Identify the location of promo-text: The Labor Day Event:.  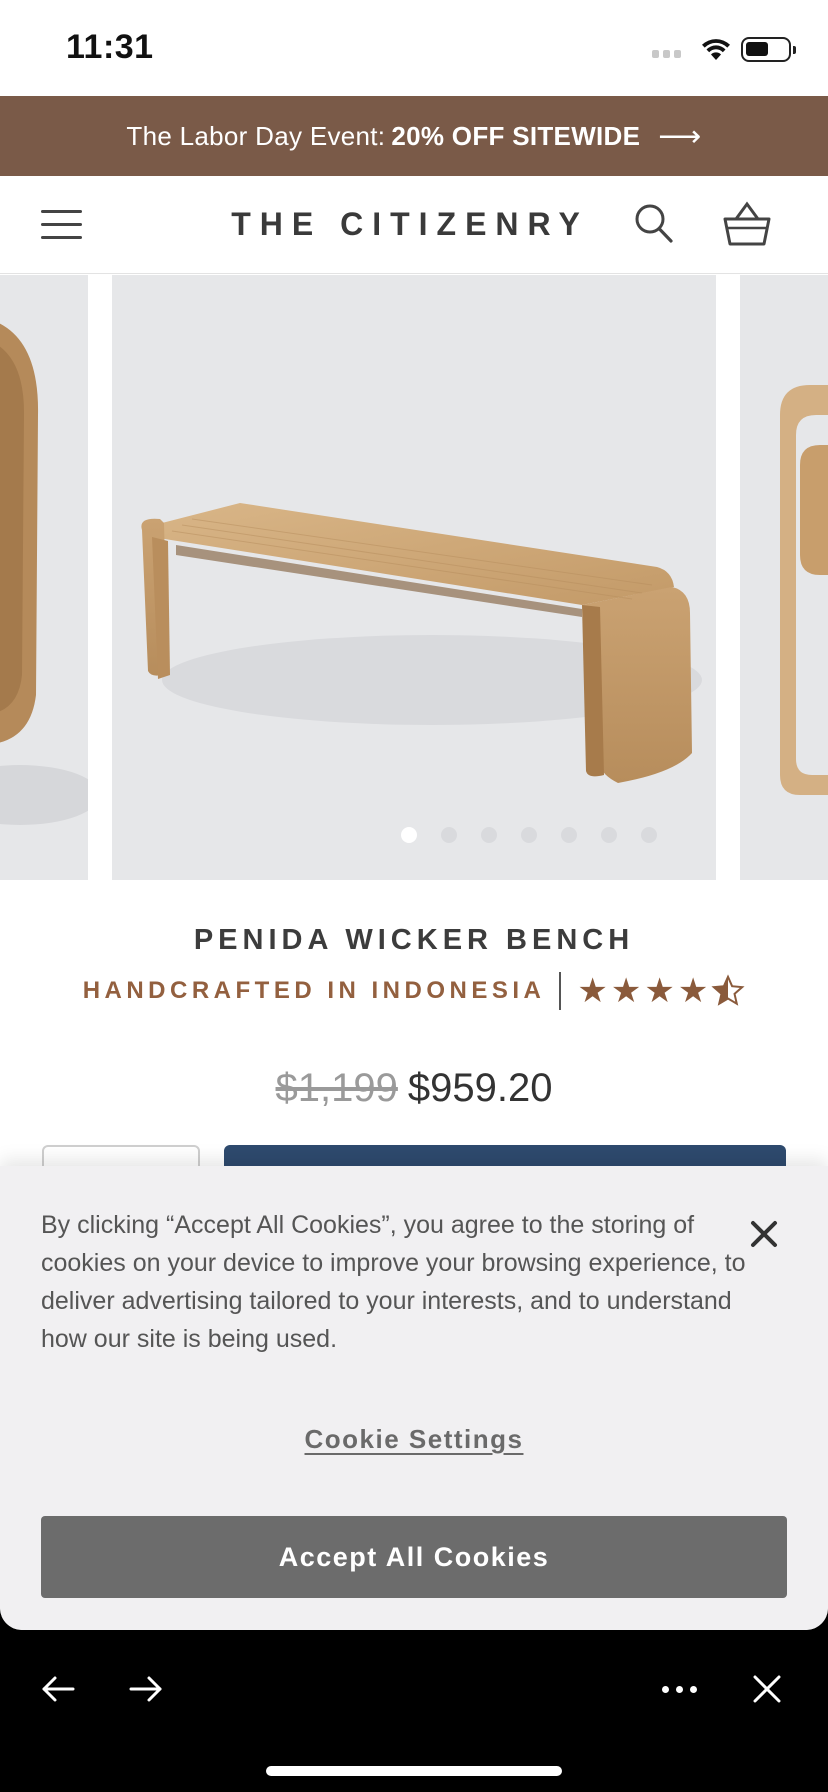
(256, 135).